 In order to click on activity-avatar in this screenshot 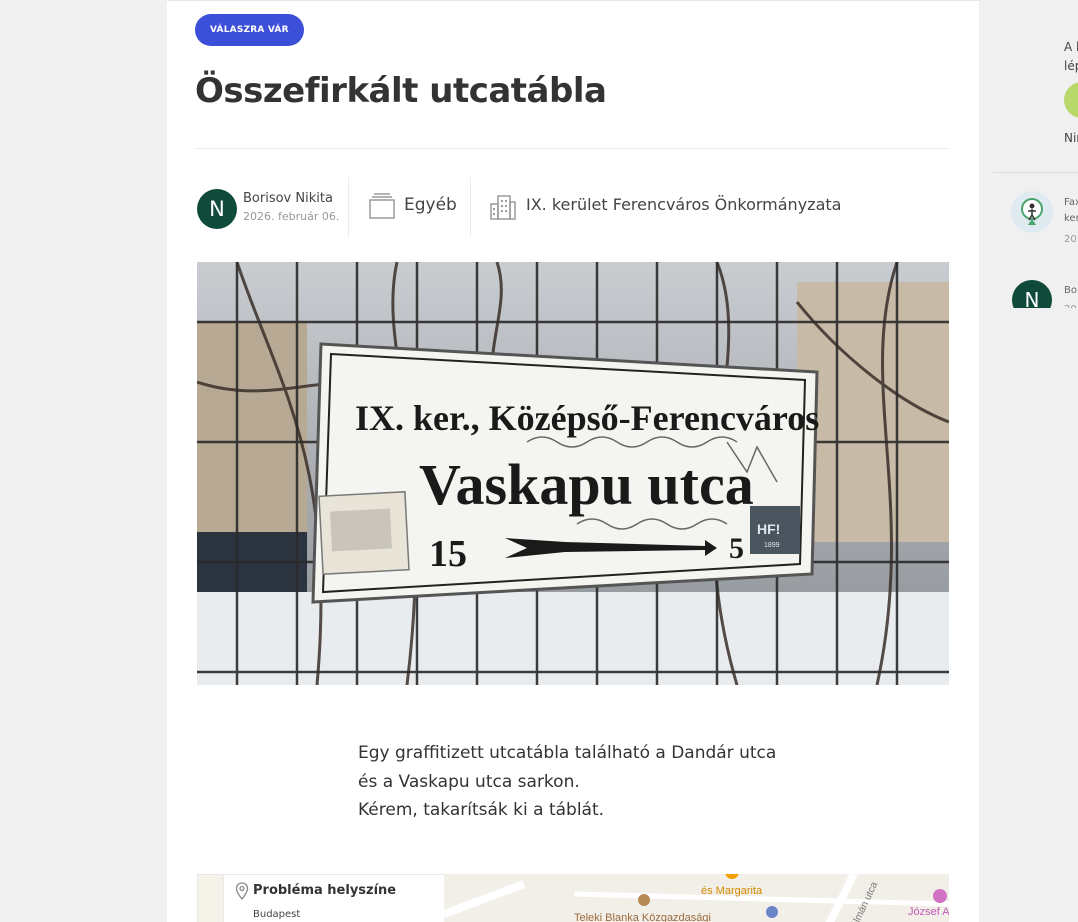, I will do `click(1032, 212)`.